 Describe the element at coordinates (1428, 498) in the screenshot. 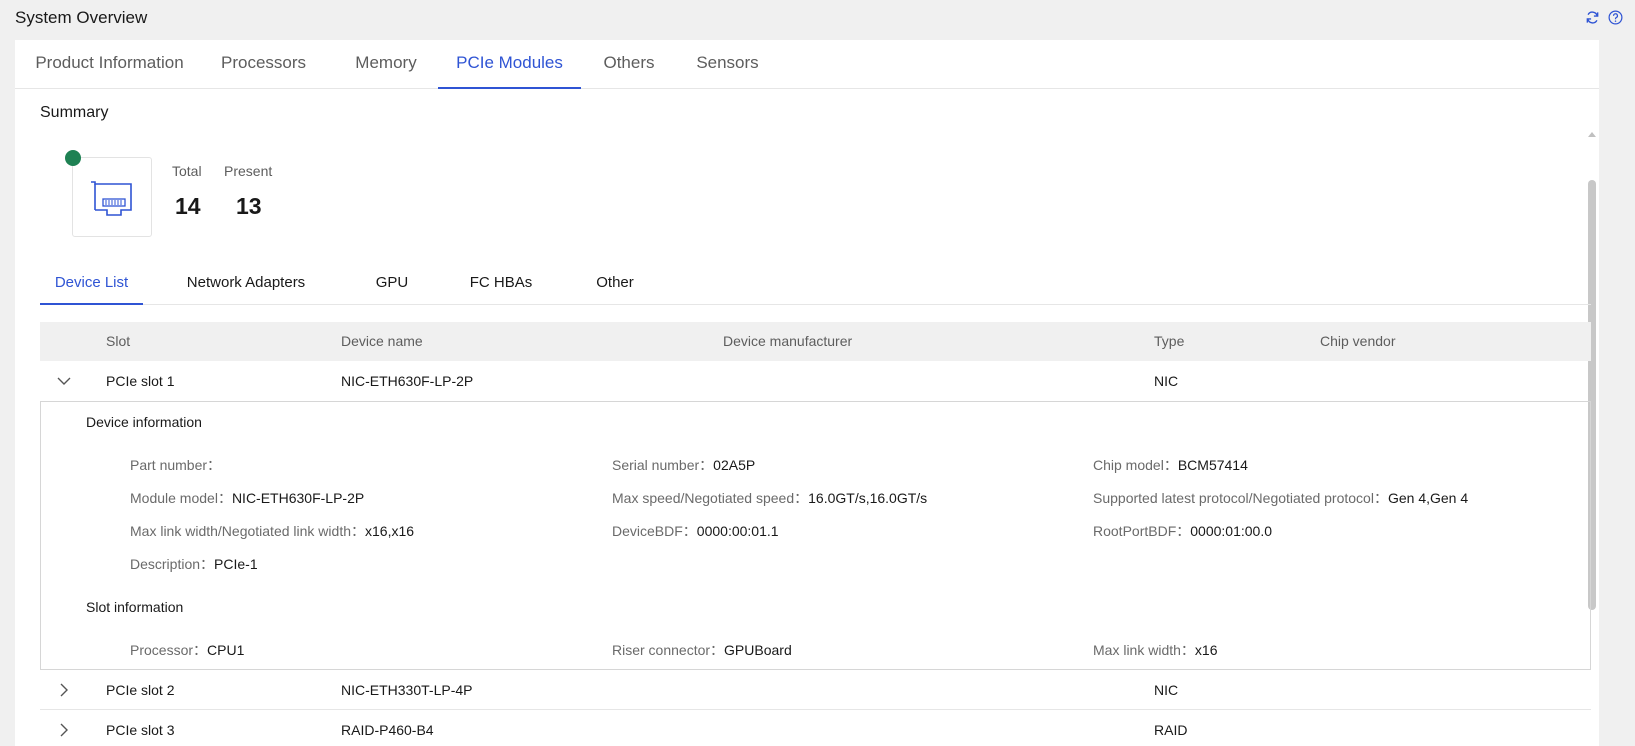

I see `field-value: Gen 4,Gen 4` at that location.